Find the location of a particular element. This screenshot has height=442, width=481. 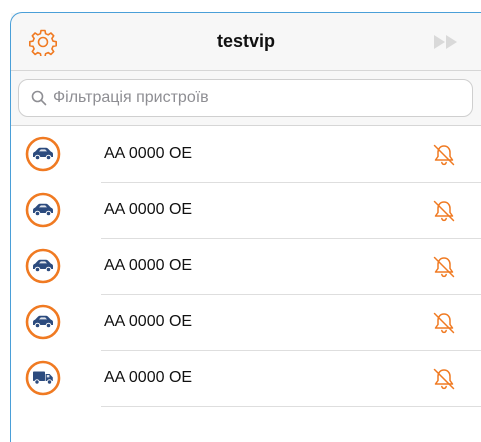

truck-icon is located at coordinates (43, 378).